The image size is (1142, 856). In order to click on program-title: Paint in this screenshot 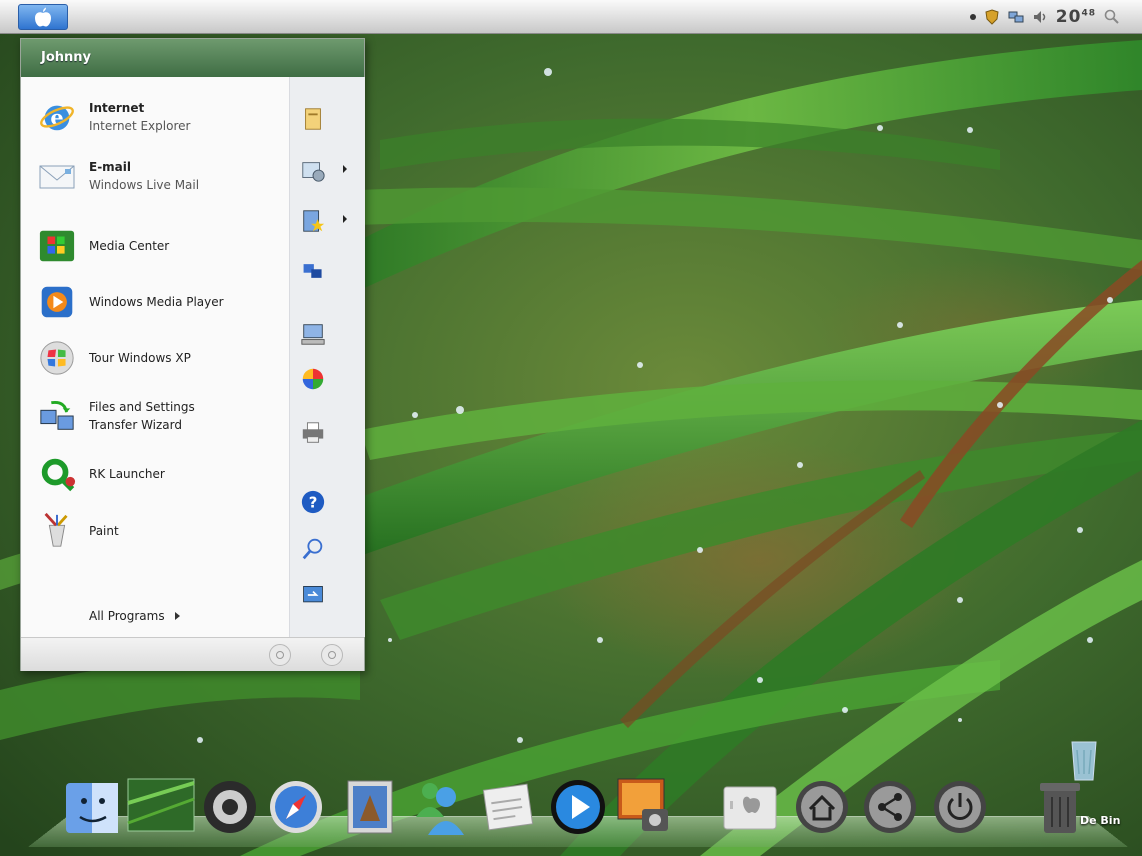, I will do `click(104, 531)`.